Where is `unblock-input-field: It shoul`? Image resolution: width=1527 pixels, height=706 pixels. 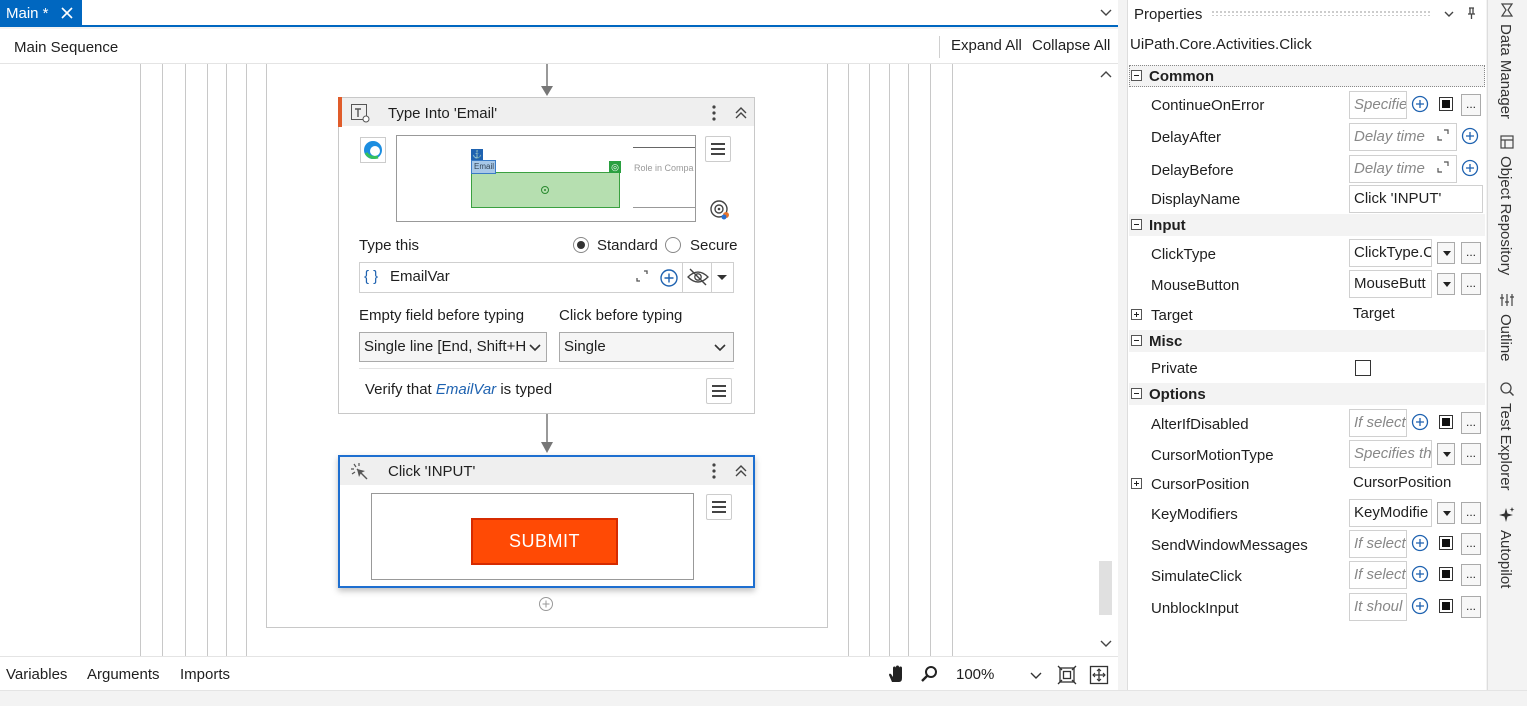
unblock-input-field: It shoul is located at coordinates (1378, 607).